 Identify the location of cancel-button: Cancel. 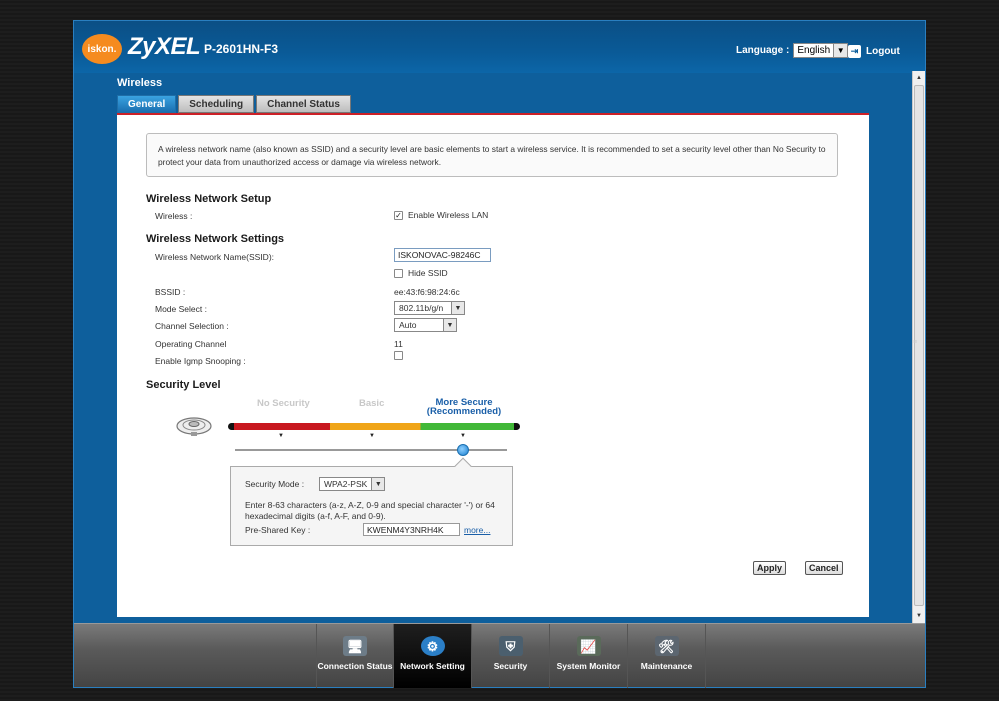
(824, 568).